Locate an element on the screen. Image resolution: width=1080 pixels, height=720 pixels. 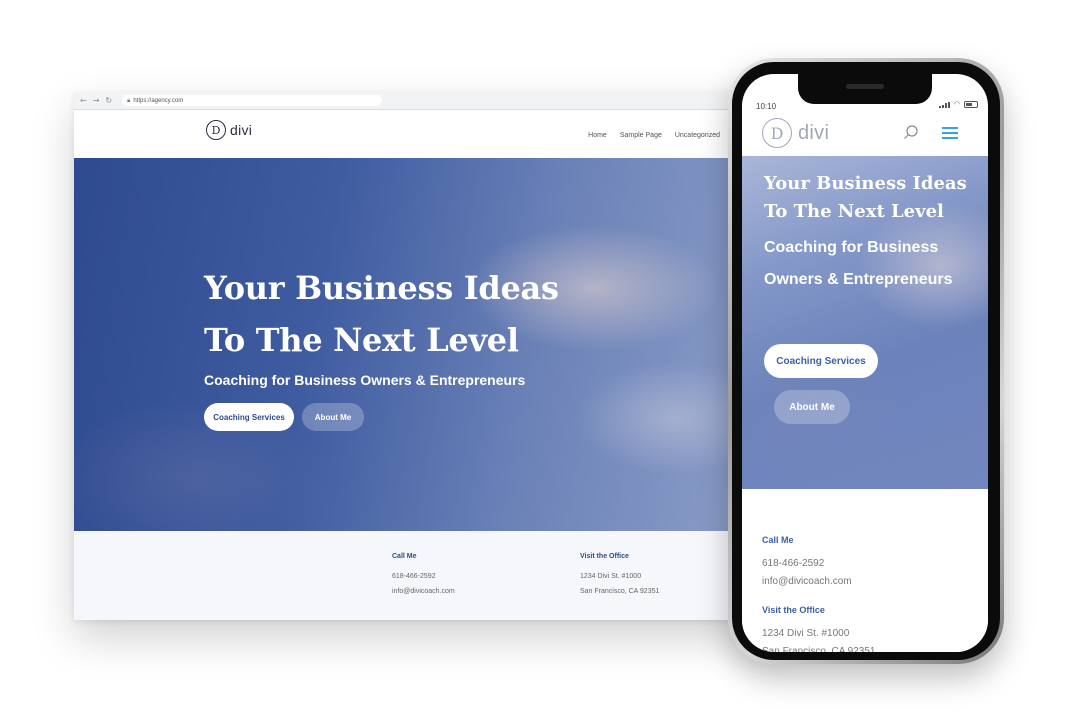
mobile-street-address: 1234 Divi St. #1000 is located at coordinates (806, 633).